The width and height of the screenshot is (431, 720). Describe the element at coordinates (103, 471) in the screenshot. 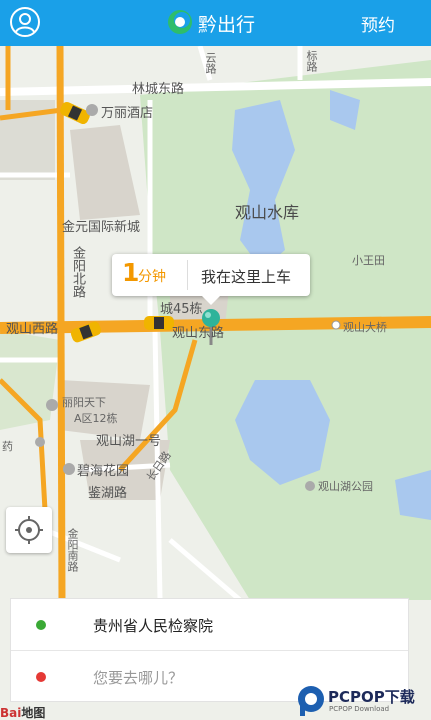

I see `map-label-bihai-garden: 碧海花园` at that location.